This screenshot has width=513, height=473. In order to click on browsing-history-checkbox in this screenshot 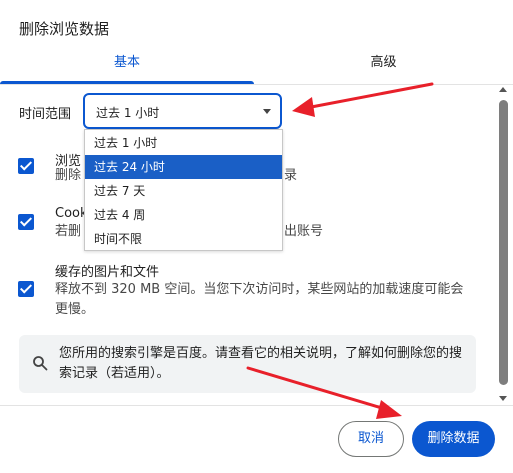, I will do `click(26, 166)`.